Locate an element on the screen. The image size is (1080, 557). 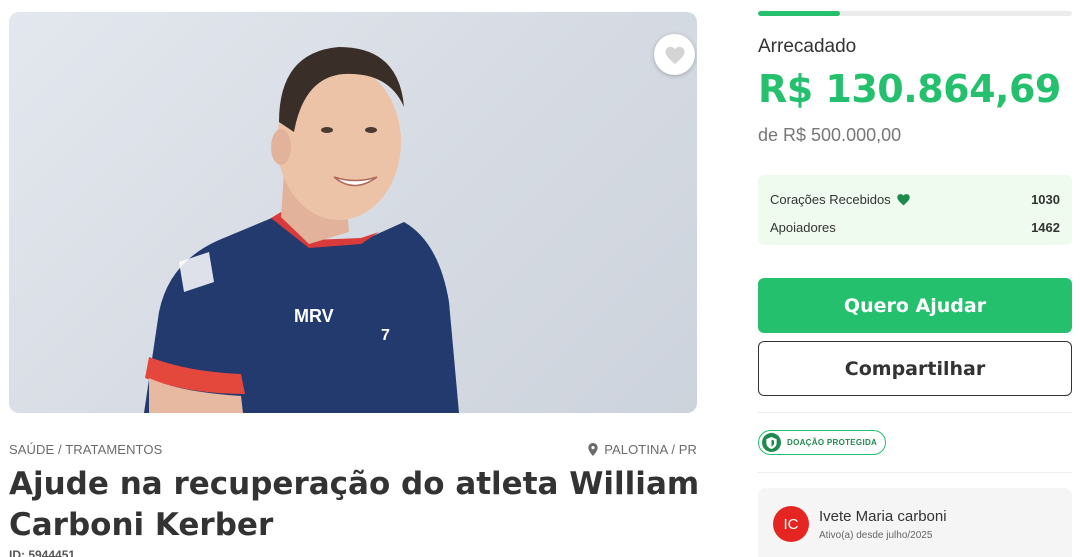
hearts-label: Corações Recebidos is located at coordinates (840, 199).